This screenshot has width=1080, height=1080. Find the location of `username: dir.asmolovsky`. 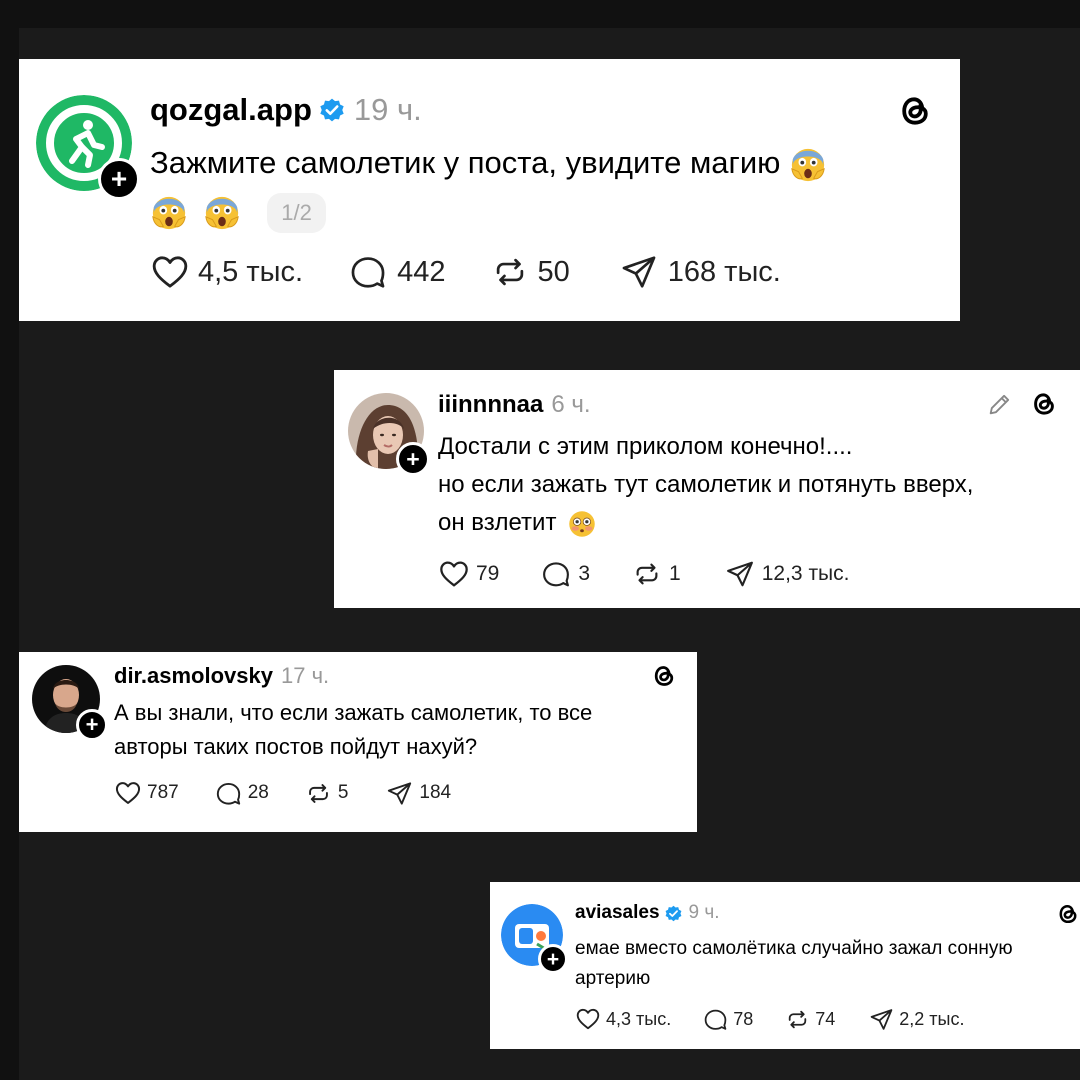

username: dir.asmolovsky is located at coordinates (193, 676).